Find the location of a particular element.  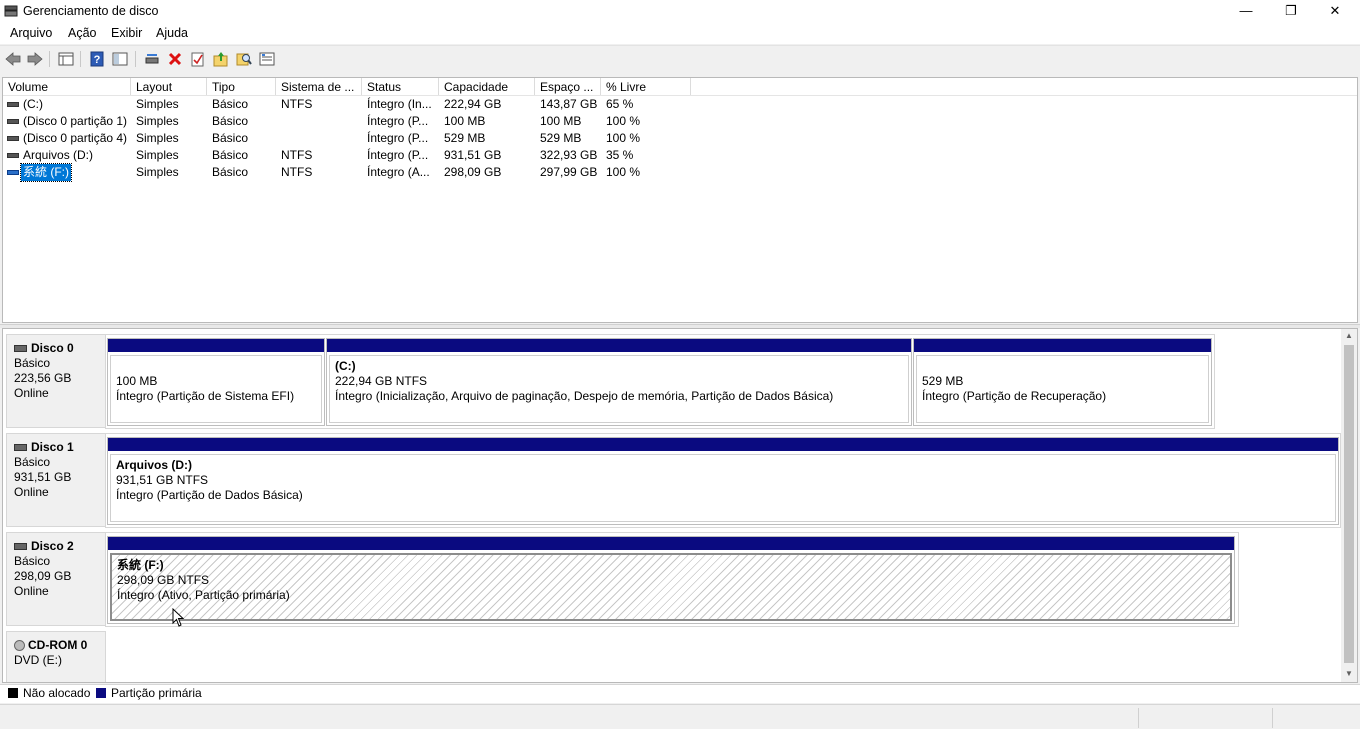

window-title: Gerenciamento de disco is located at coordinates (91, 11).